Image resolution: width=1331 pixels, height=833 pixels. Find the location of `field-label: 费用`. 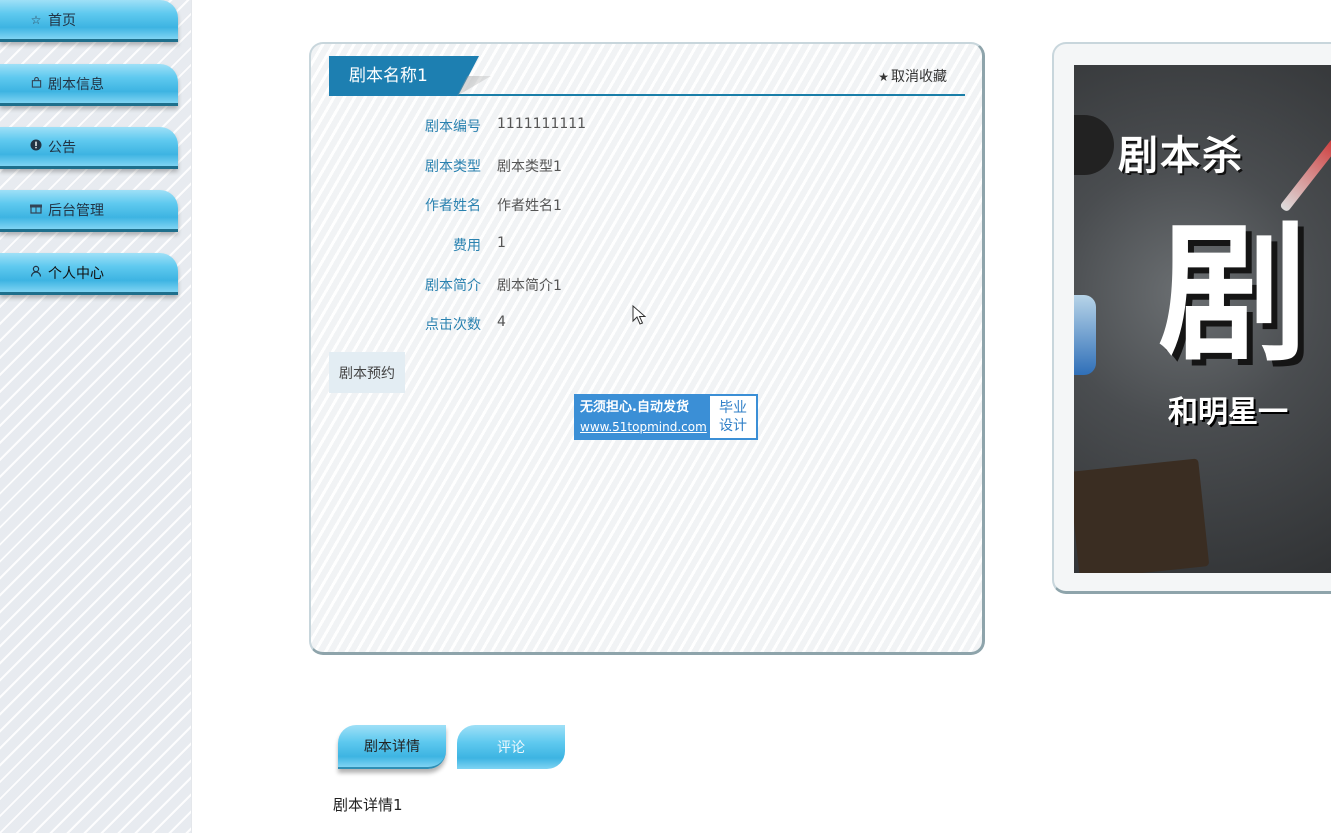

field-label: 费用 is located at coordinates (467, 246).